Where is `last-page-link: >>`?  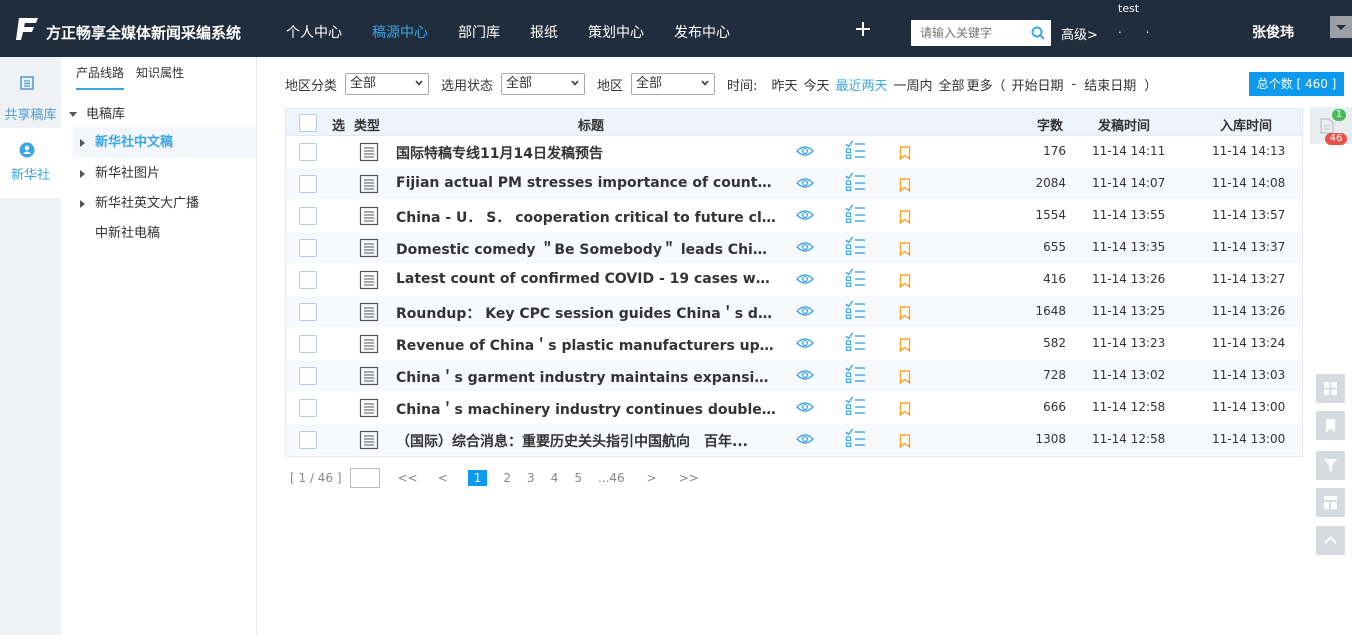
last-page-link: >> is located at coordinates (689, 478).